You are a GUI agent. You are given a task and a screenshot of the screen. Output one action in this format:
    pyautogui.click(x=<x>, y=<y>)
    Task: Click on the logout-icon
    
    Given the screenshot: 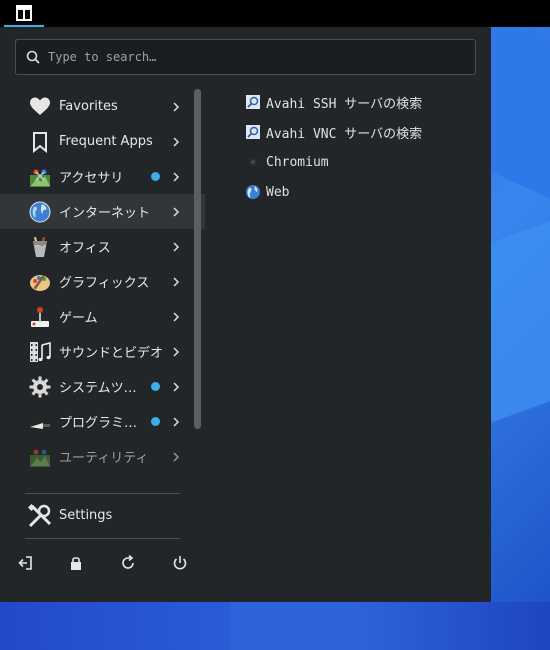 What is the action you would take?
    pyautogui.click(x=25, y=563)
    